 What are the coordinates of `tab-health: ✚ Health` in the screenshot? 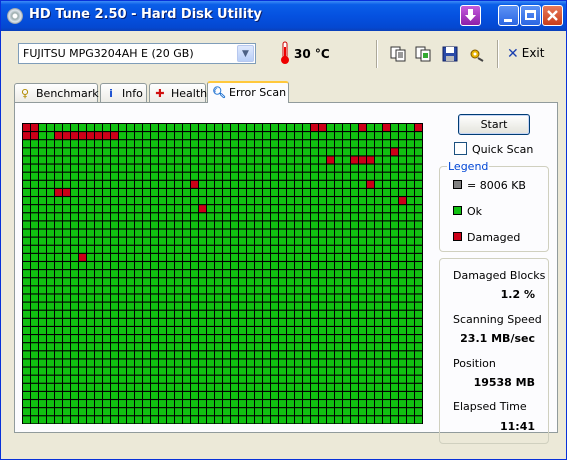 It's located at (178, 92).